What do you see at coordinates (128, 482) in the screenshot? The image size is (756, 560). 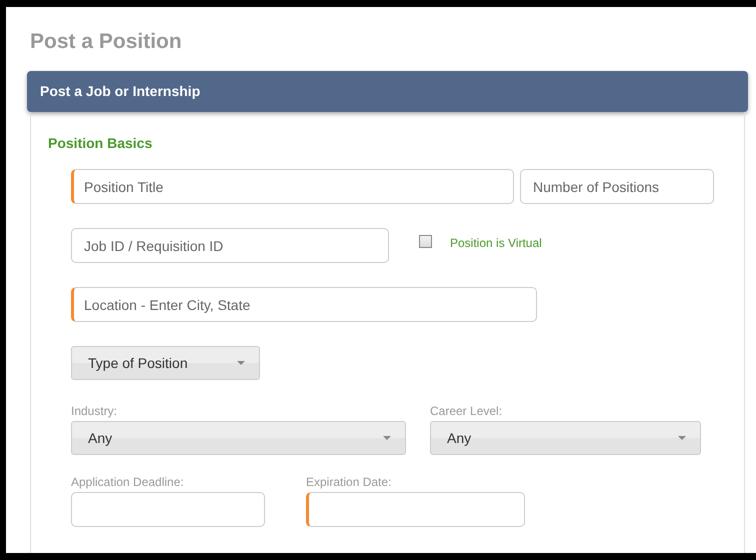 I see `field-label: Application Deadline:` at bounding box center [128, 482].